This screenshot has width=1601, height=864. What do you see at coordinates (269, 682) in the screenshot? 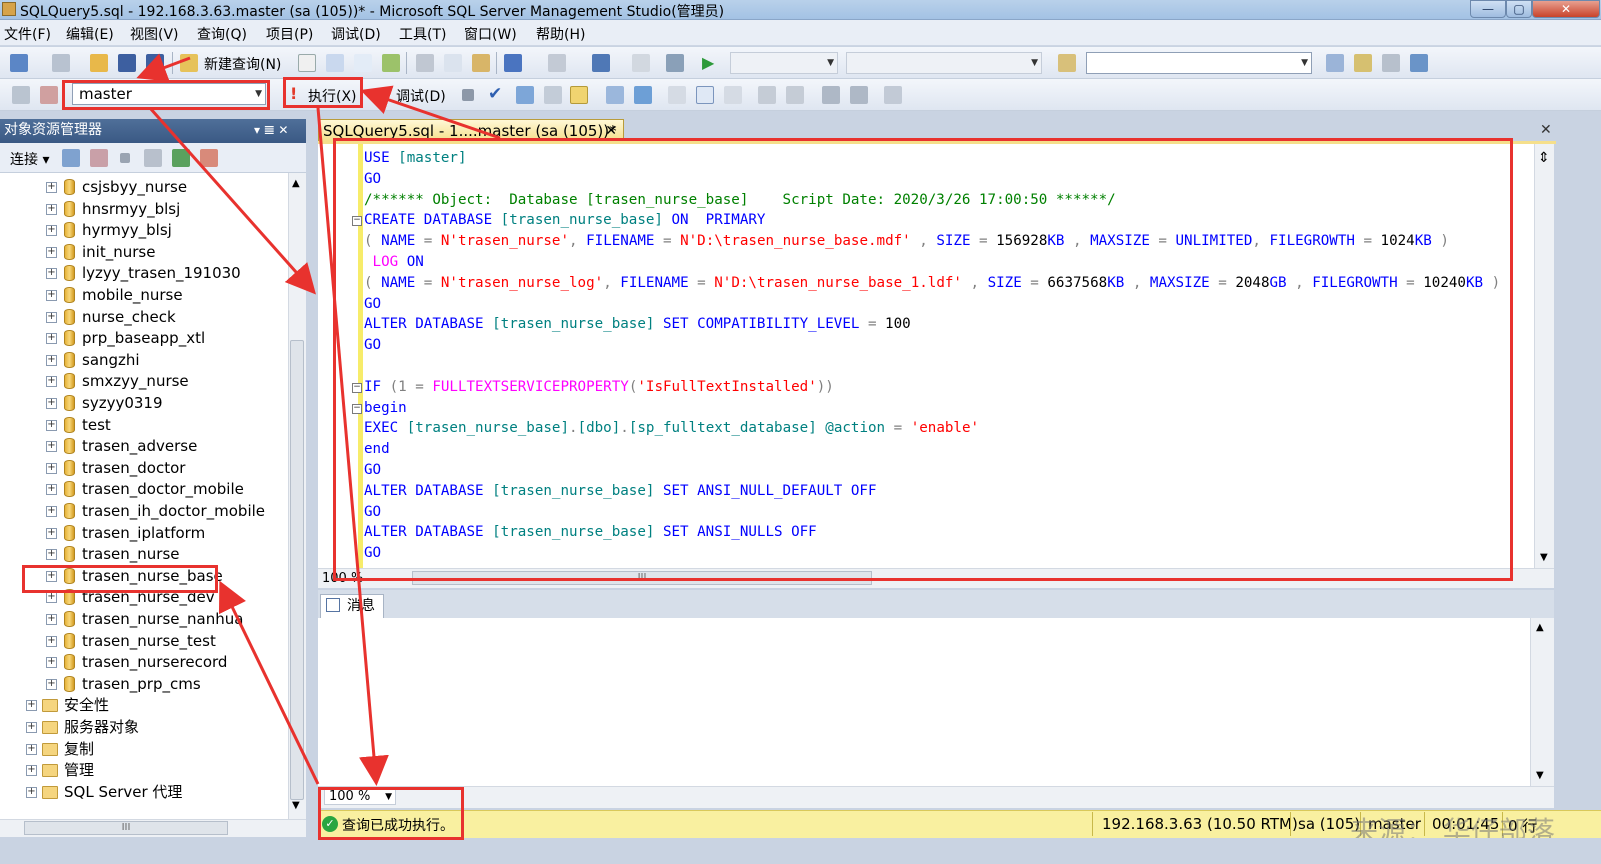
I see `arrow-result-to-node` at bounding box center [269, 682].